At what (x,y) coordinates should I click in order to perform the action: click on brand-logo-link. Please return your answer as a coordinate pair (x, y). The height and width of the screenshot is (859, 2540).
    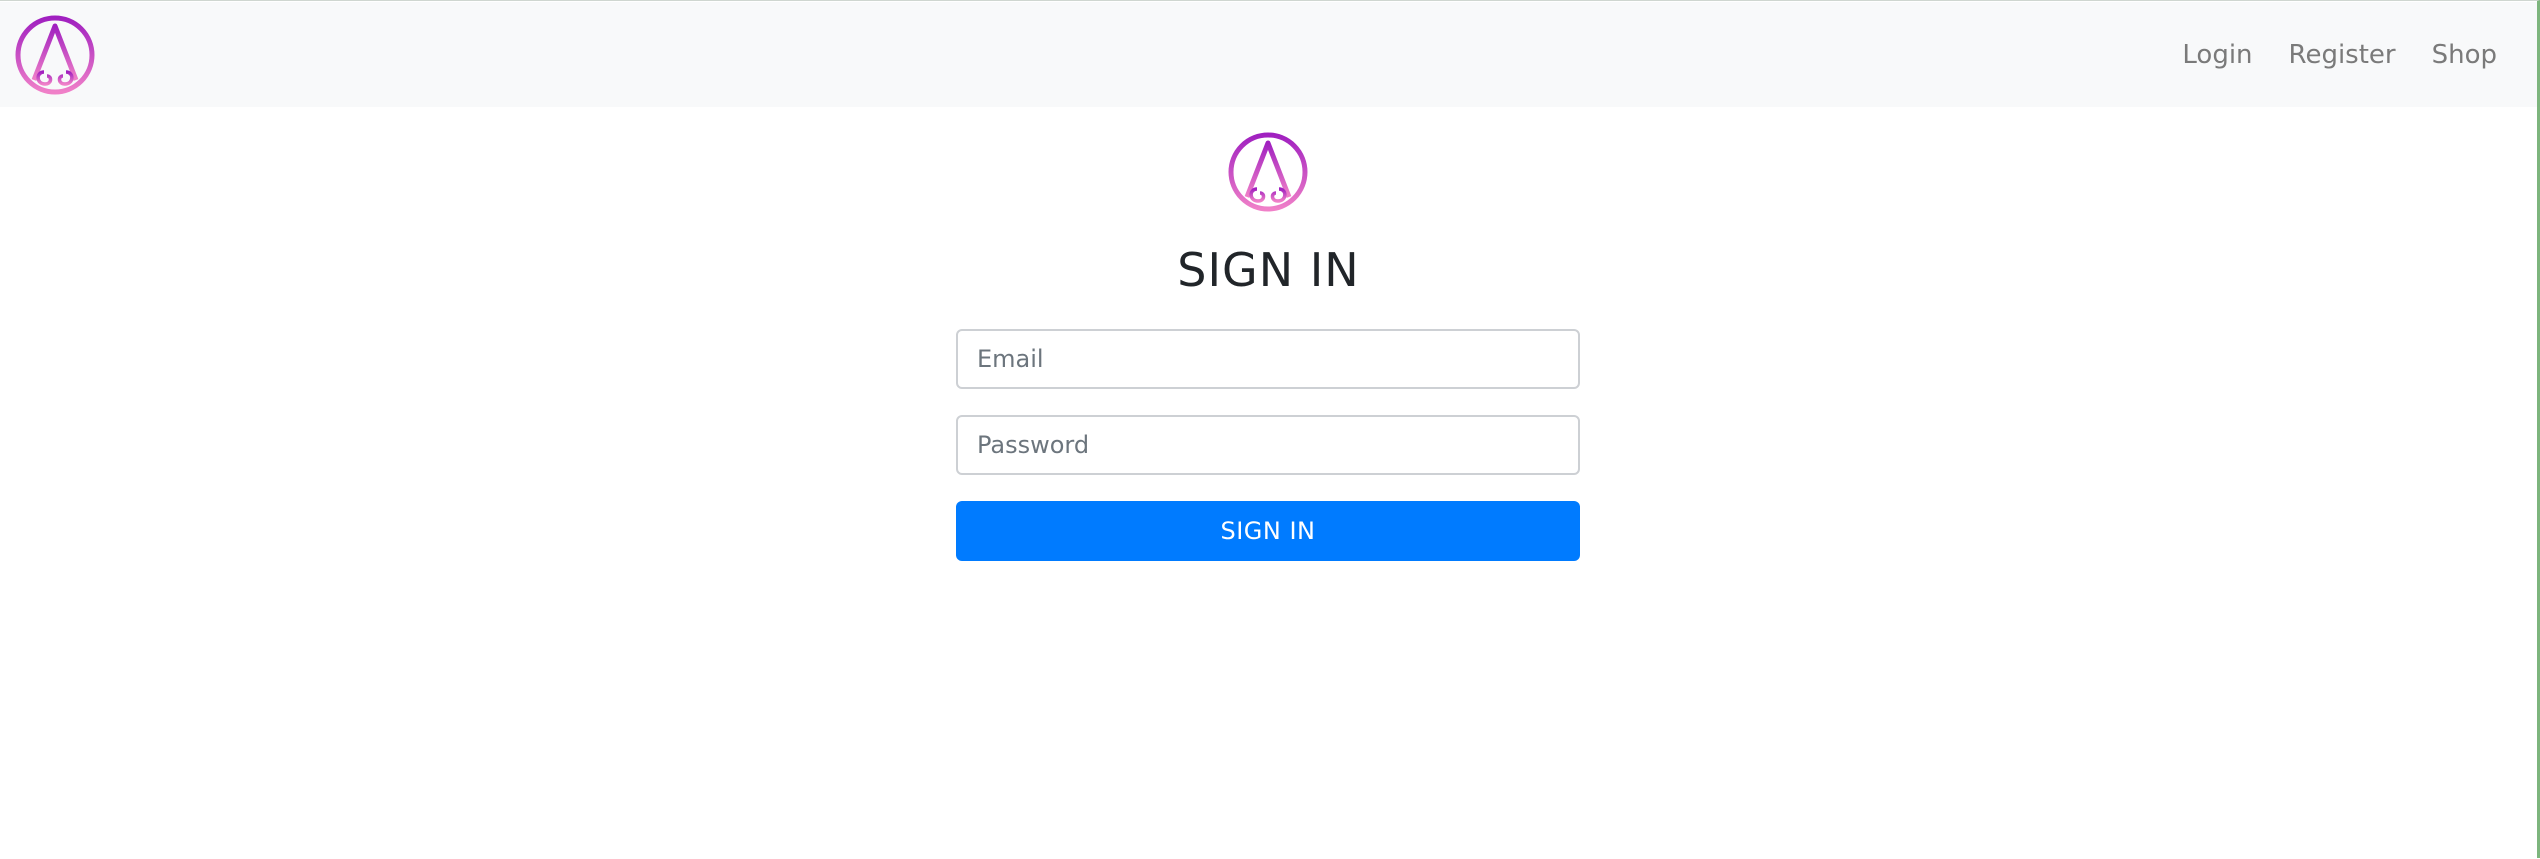
    Looking at the image, I should click on (55, 55).